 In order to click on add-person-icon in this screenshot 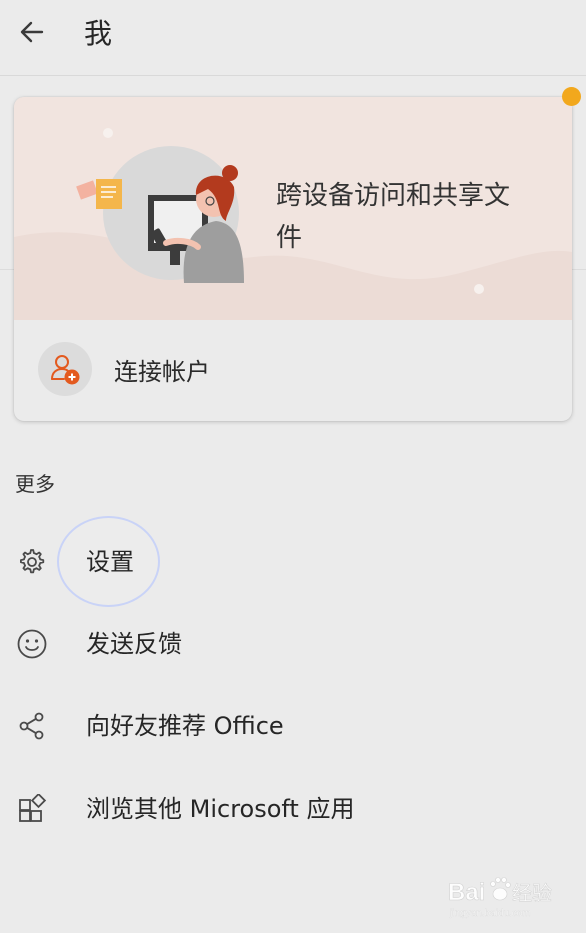, I will do `click(65, 370)`.